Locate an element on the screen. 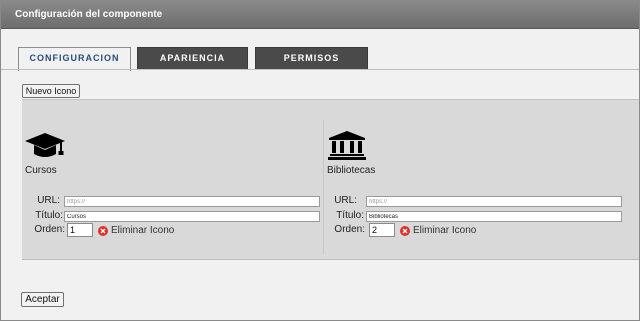  dialog-titlebar: Configuración del componente is located at coordinates (320, 15).